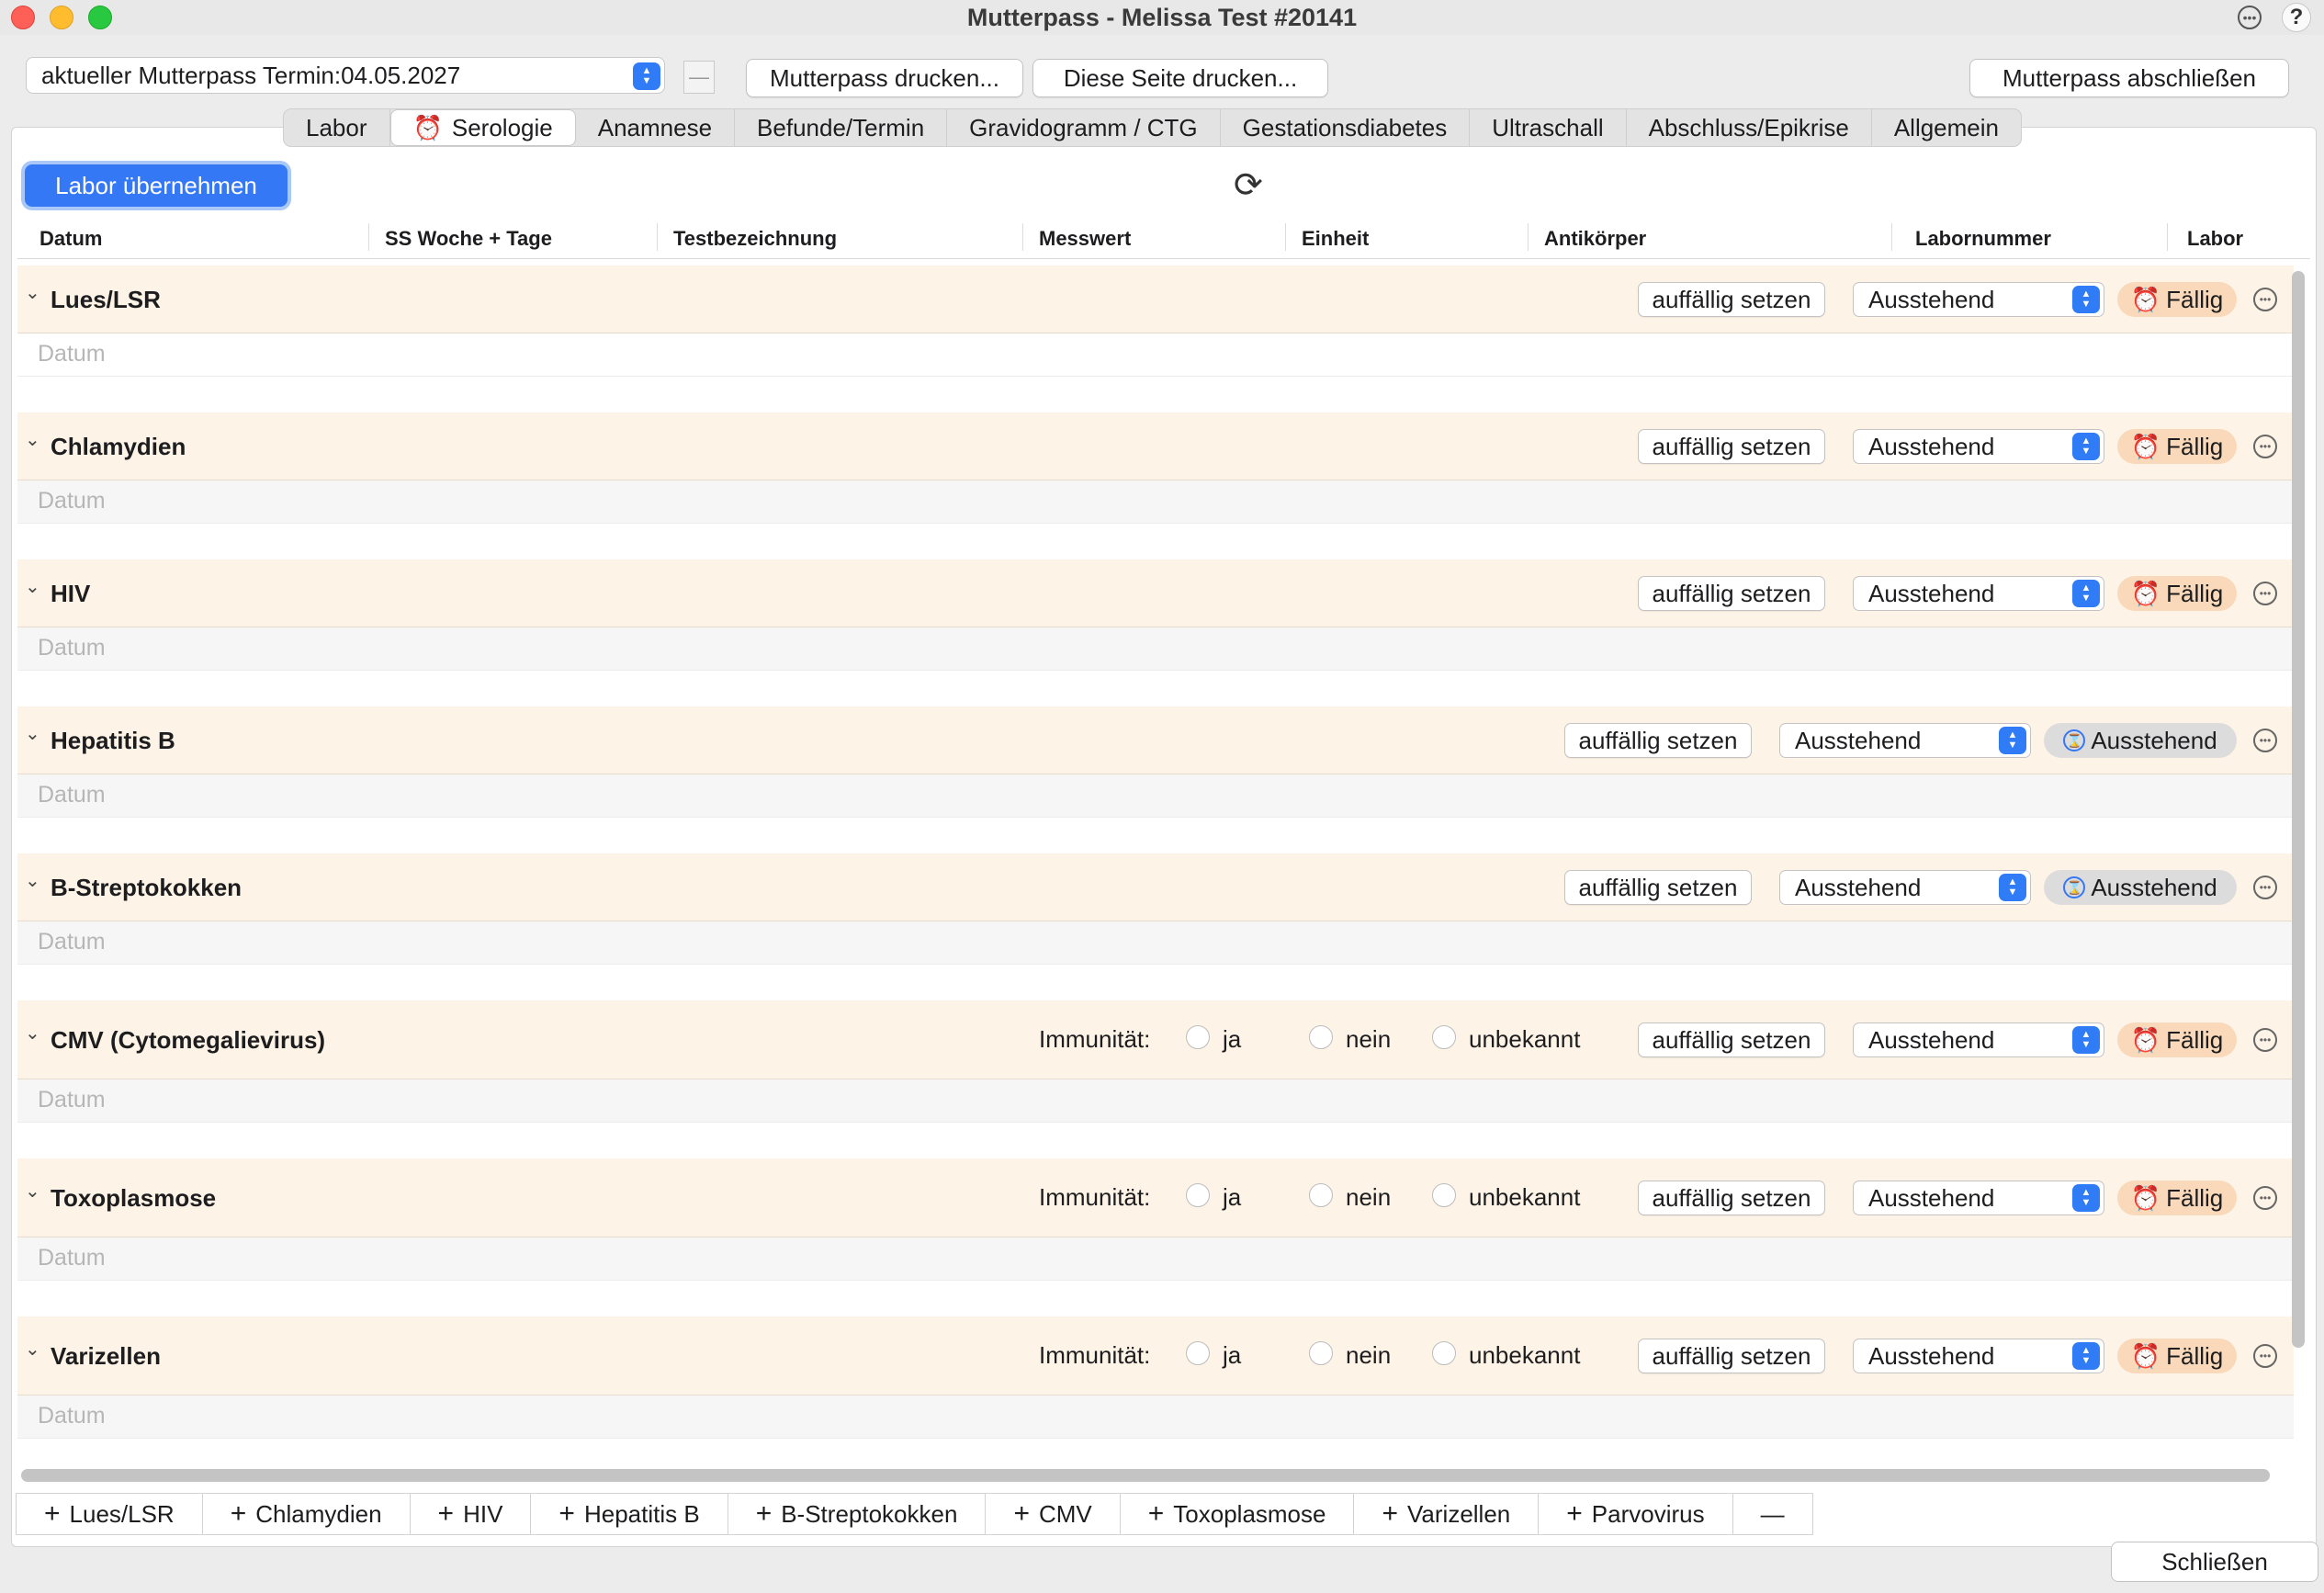 This screenshot has width=2324, height=1593. Describe the element at coordinates (2214, 1562) in the screenshot. I see `schliessen-button: Schließen` at that location.